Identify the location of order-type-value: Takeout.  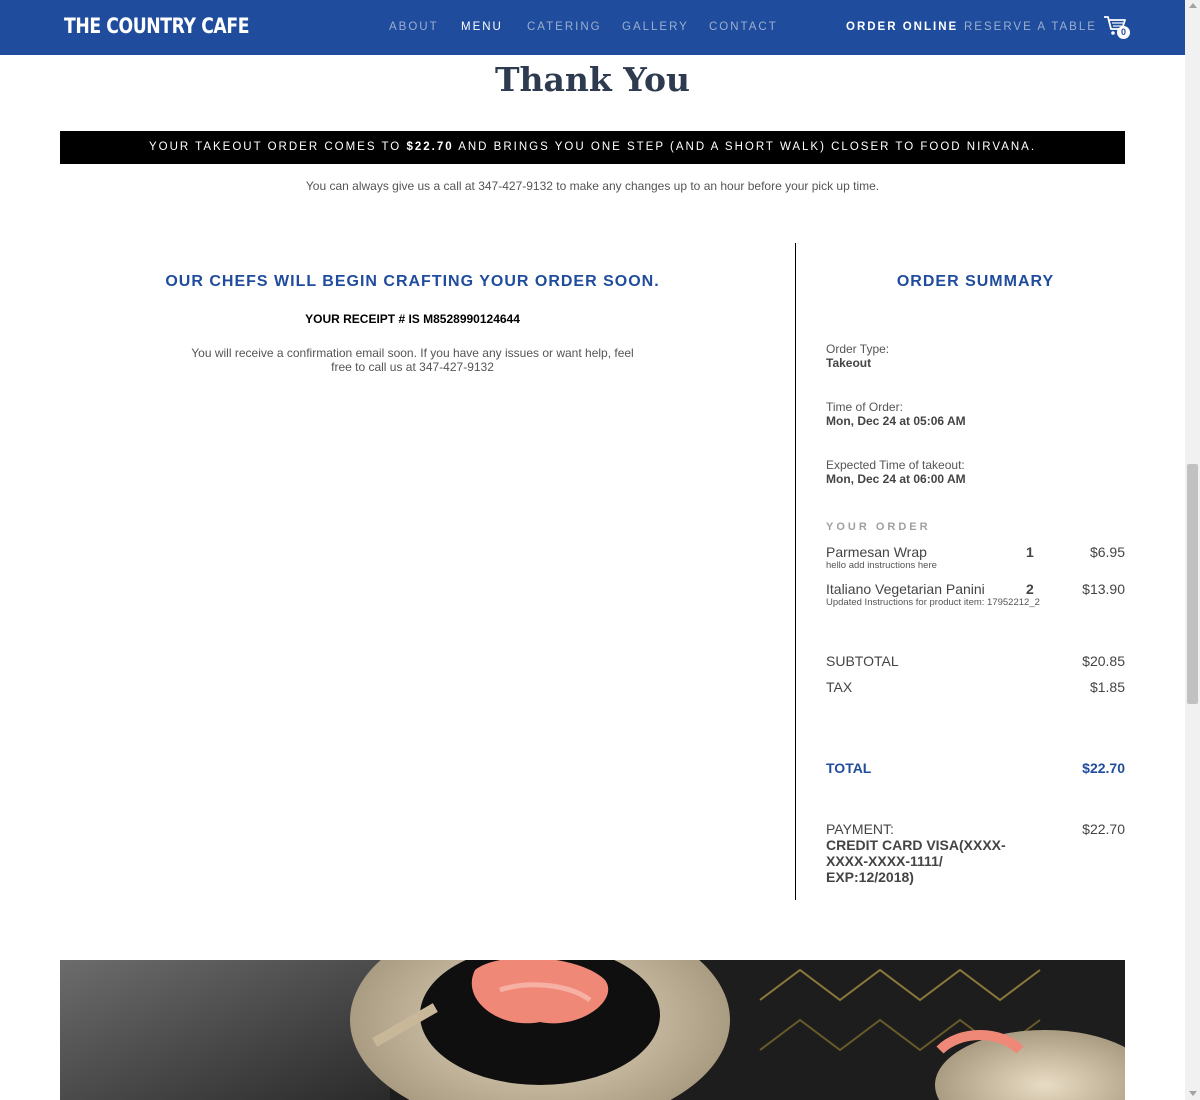
(849, 363).